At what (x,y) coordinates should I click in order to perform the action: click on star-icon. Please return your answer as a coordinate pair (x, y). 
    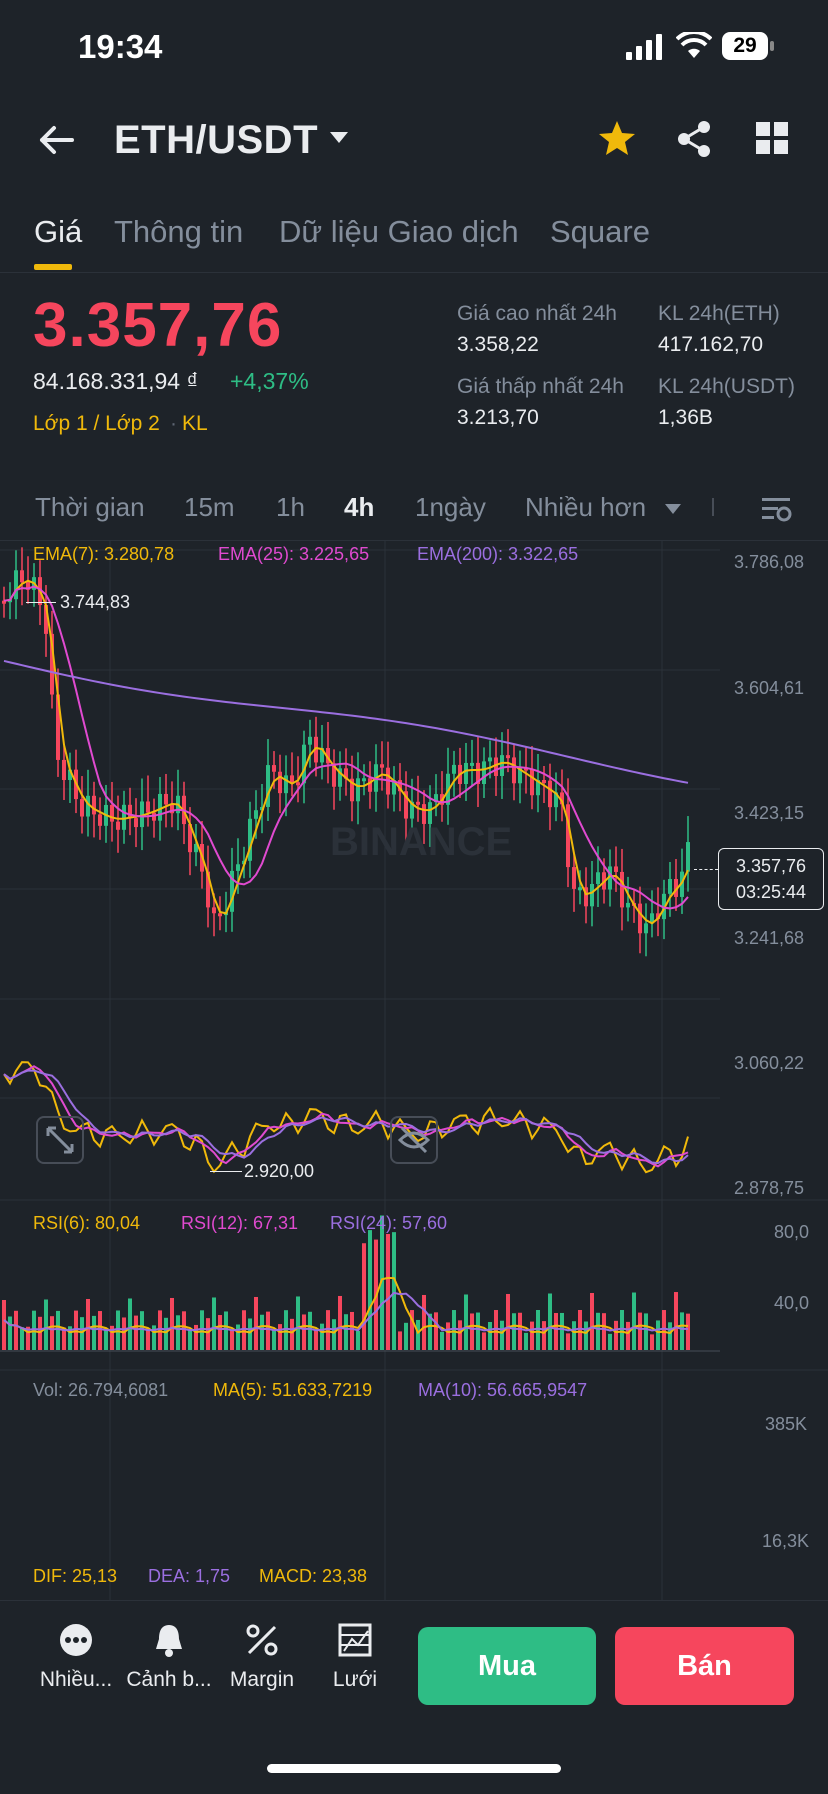
    Looking at the image, I should click on (617, 138).